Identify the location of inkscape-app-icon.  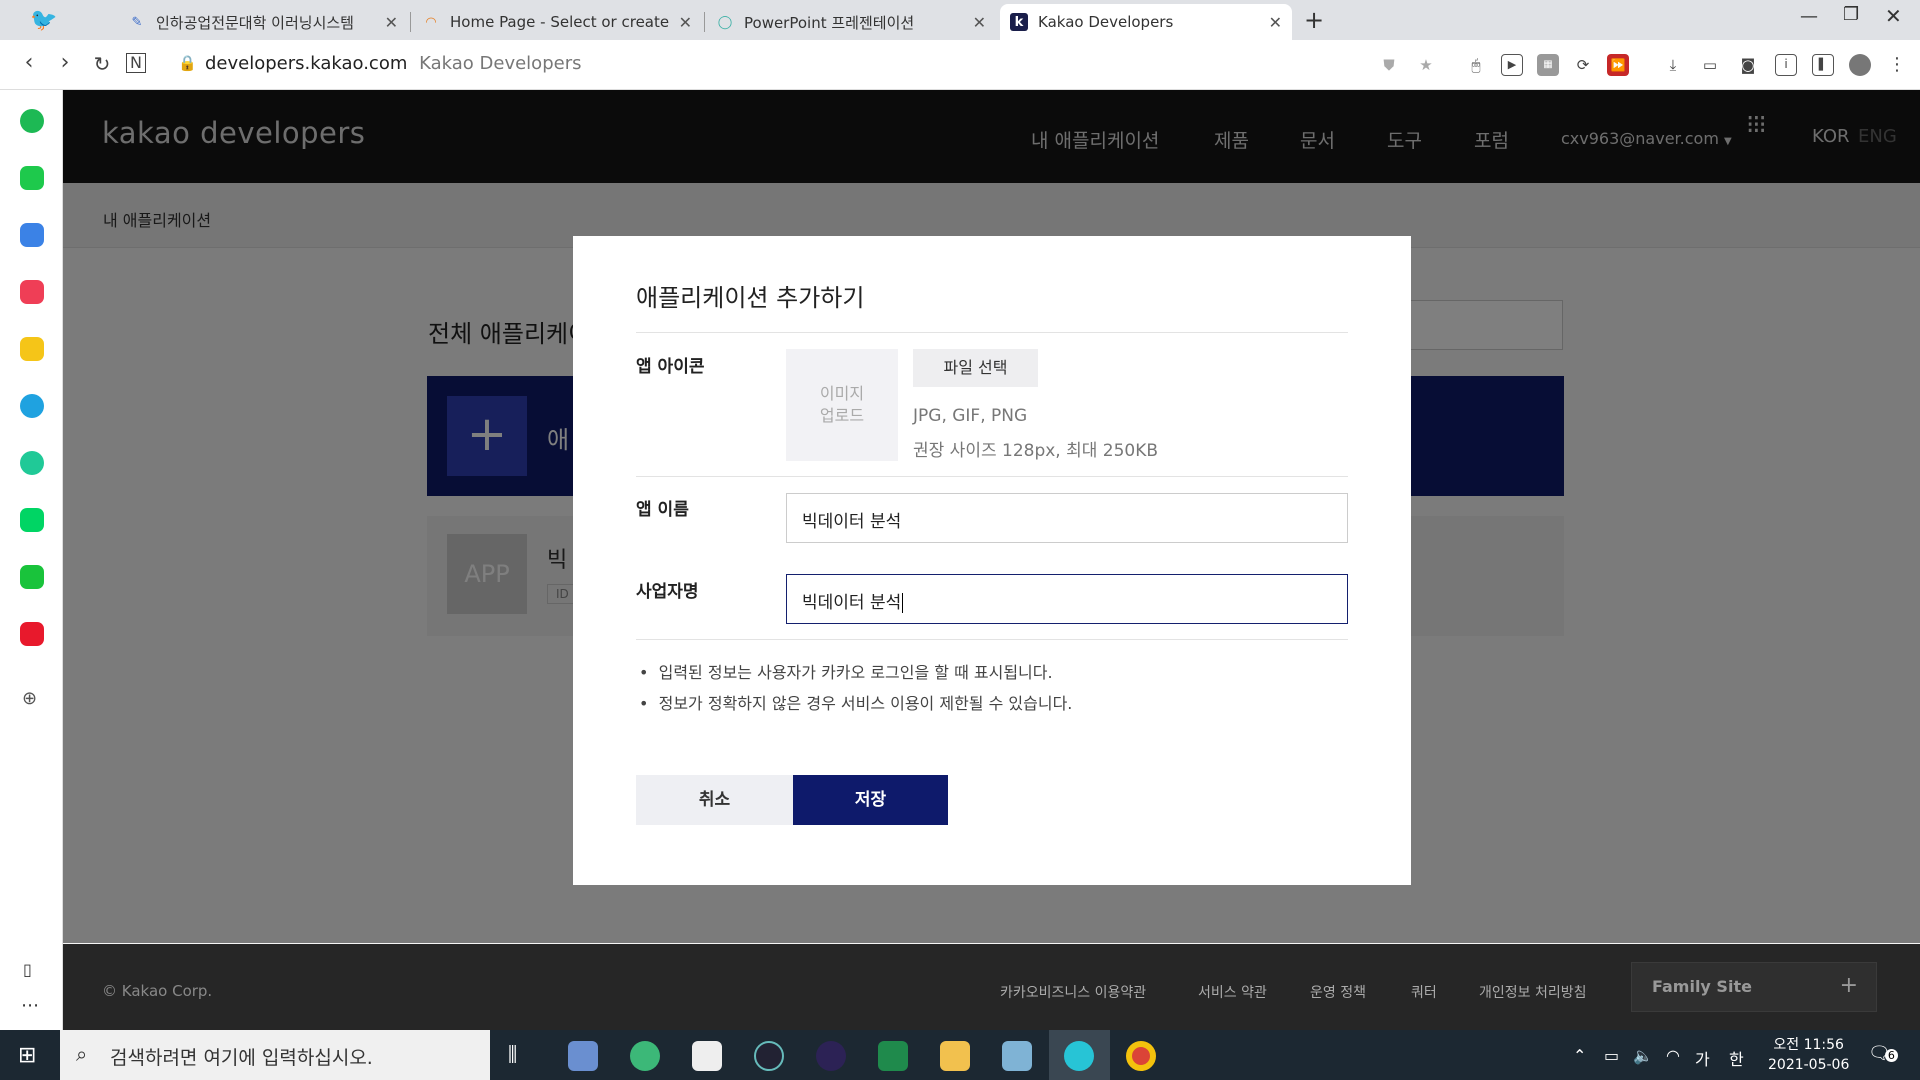
(769, 1056).